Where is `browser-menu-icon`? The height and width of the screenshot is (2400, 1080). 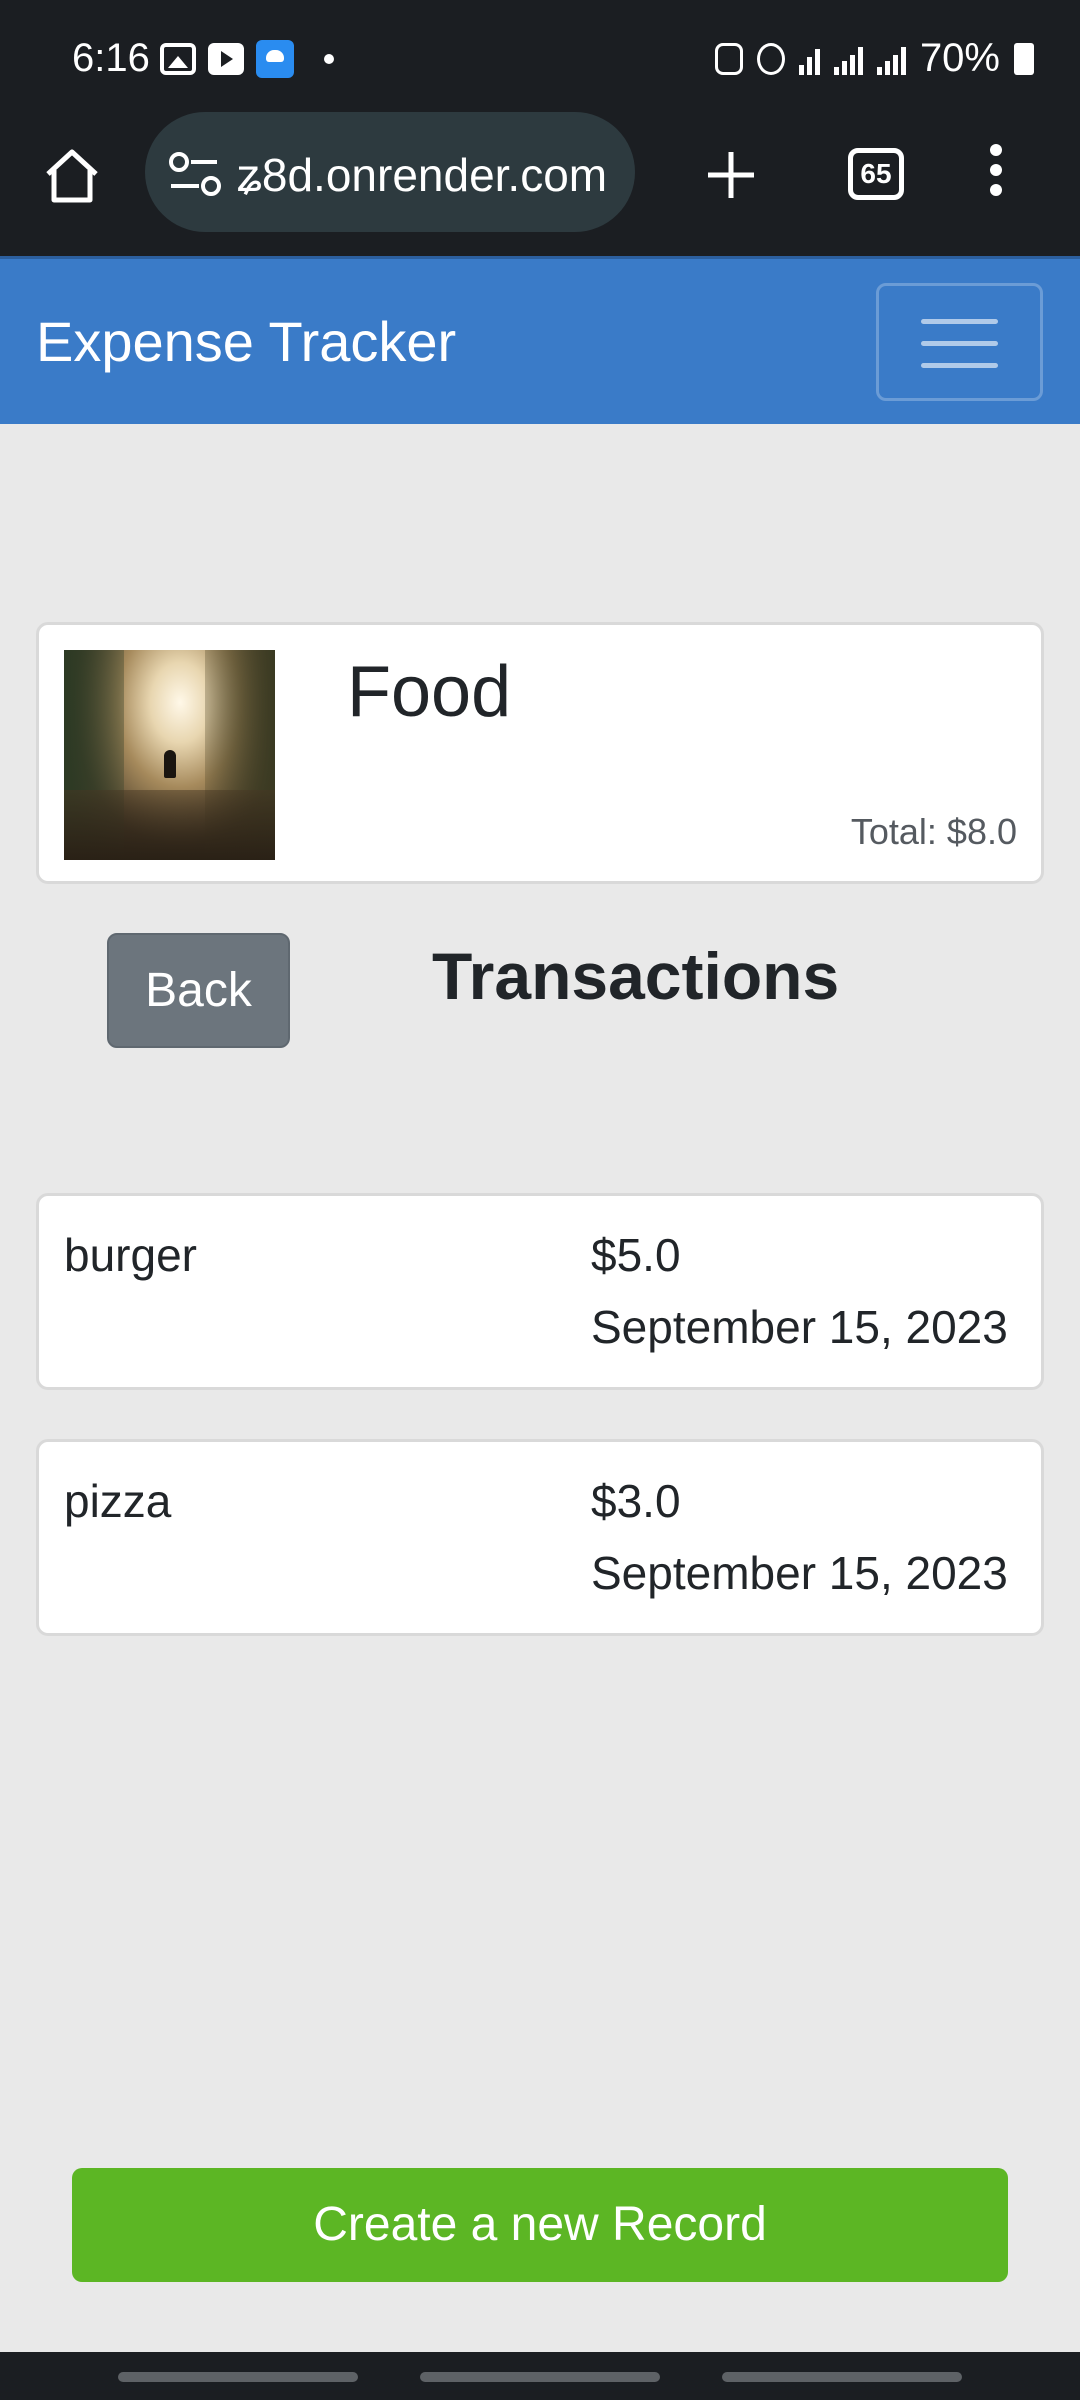
browser-menu-icon is located at coordinates (996, 174).